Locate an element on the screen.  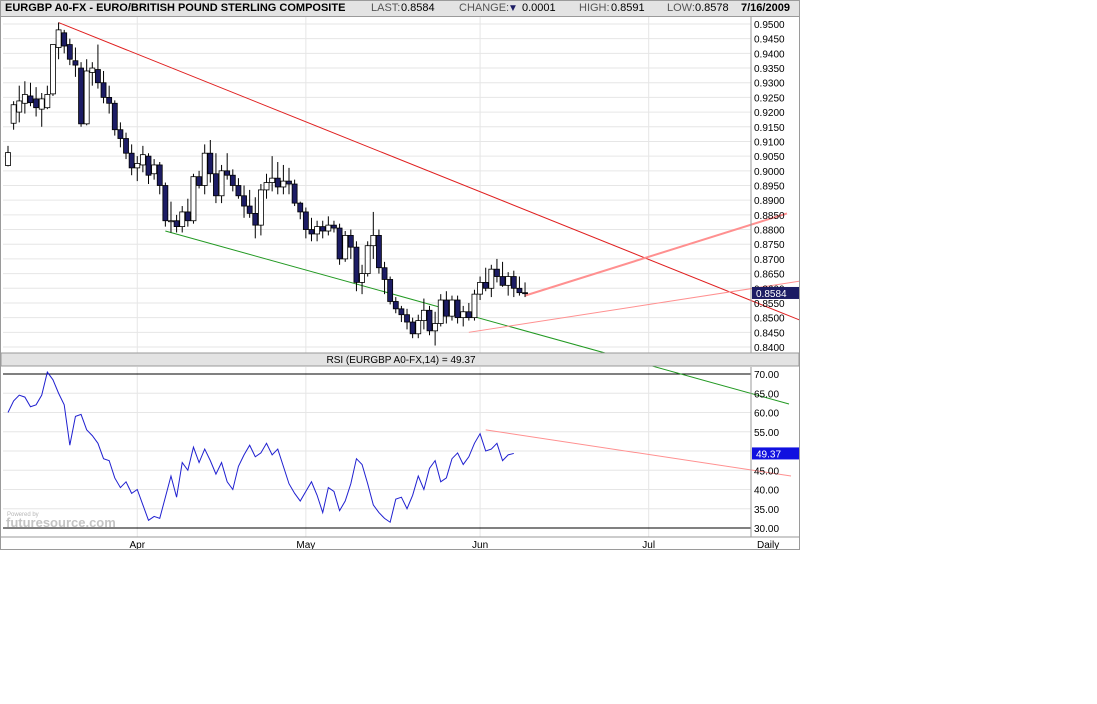
price-tick-label: 0.8800 is located at coordinates (769, 231).